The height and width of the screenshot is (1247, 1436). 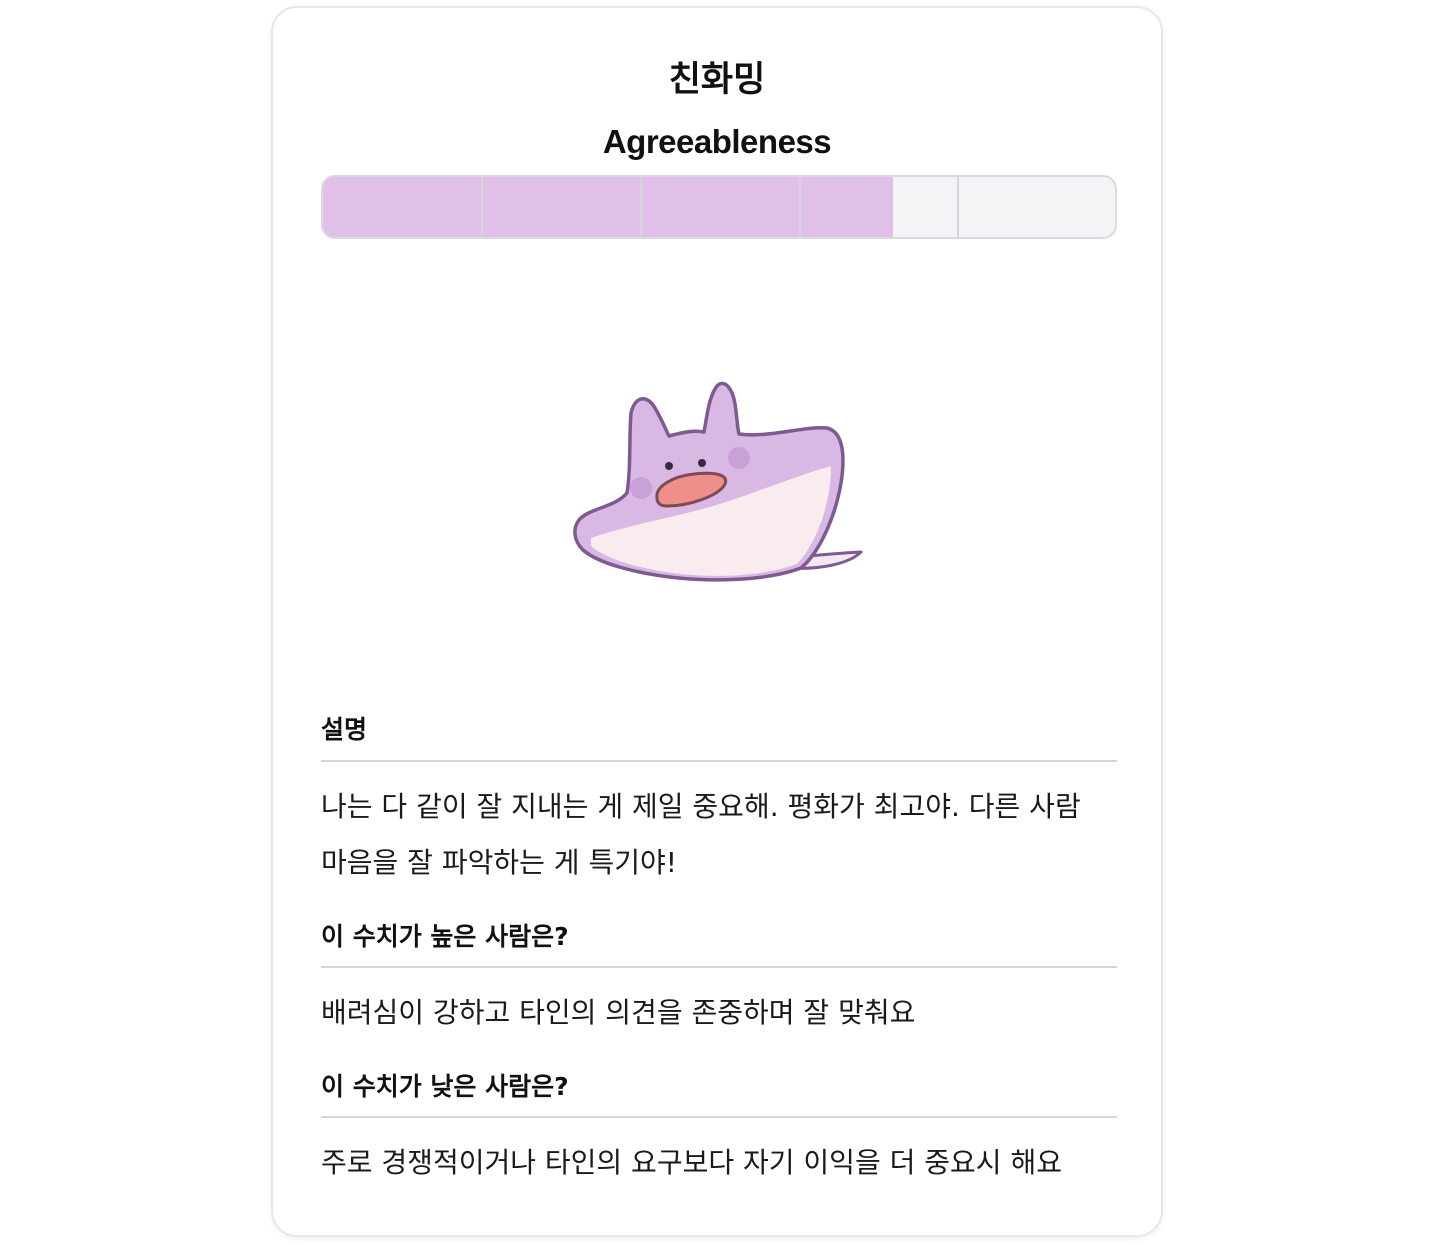 I want to click on trait-title-korean: 친화밍, so click(x=717, y=80).